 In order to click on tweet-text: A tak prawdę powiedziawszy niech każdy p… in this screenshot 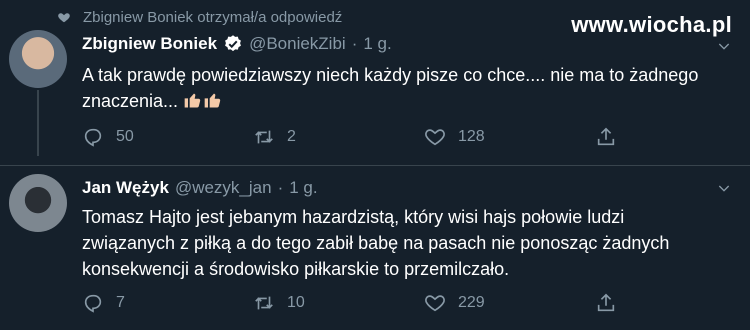, I will do `click(402, 88)`.